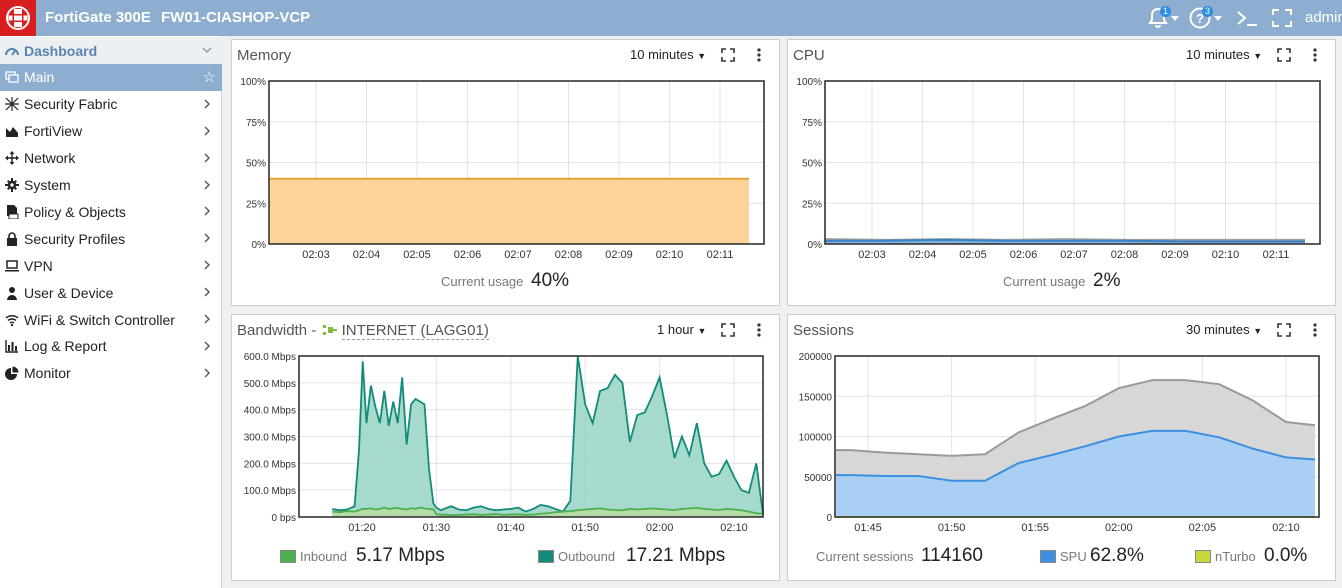 The width and height of the screenshot is (1342, 588). What do you see at coordinates (1203, 556) in the screenshot?
I see `nturbo-swatch` at bounding box center [1203, 556].